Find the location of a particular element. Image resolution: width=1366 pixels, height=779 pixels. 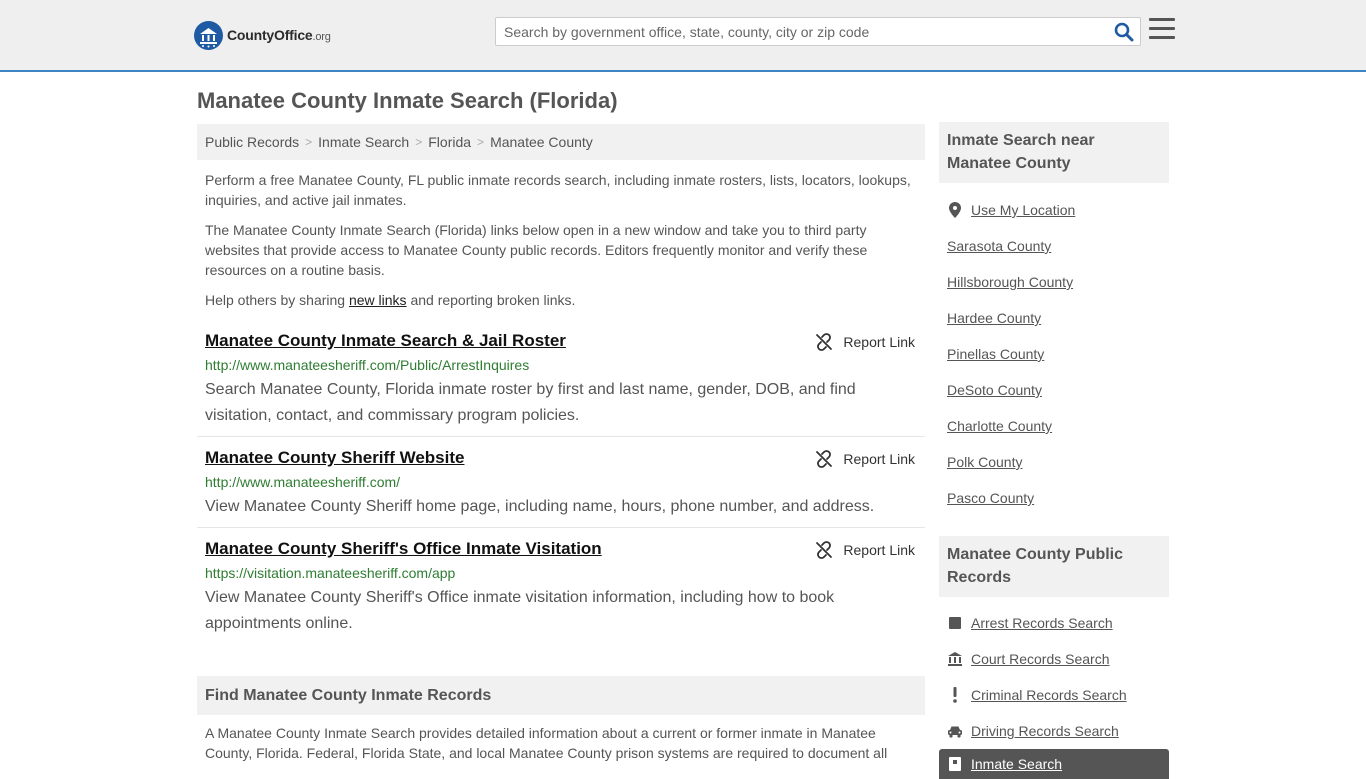

nearby-county-link: Charlotte County is located at coordinates (999, 426).